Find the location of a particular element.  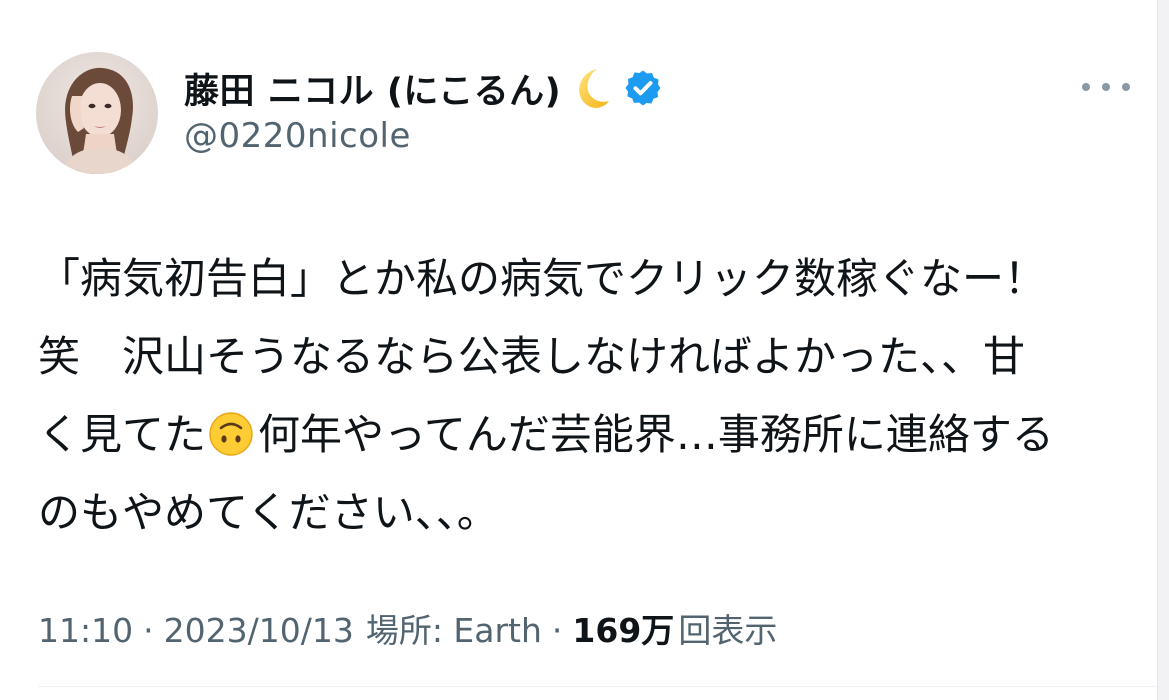

tweet-meta: 11:10 · 2023/10/13 場所: Earth · 169万 回表示 is located at coordinates (407, 628).